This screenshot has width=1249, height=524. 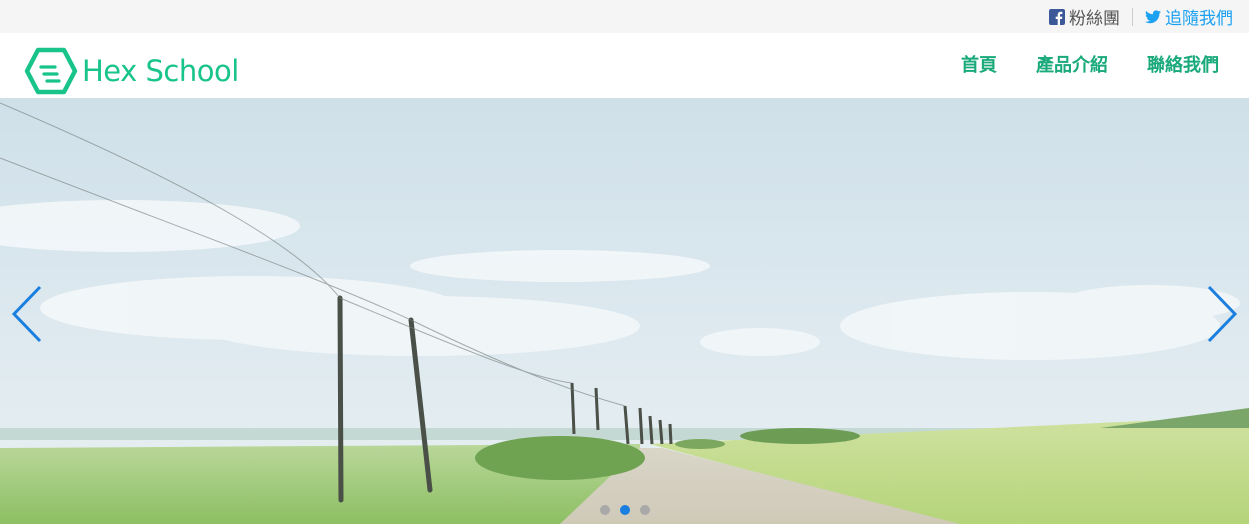 I want to click on carousel-next-button, so click(x=1223, y=314).